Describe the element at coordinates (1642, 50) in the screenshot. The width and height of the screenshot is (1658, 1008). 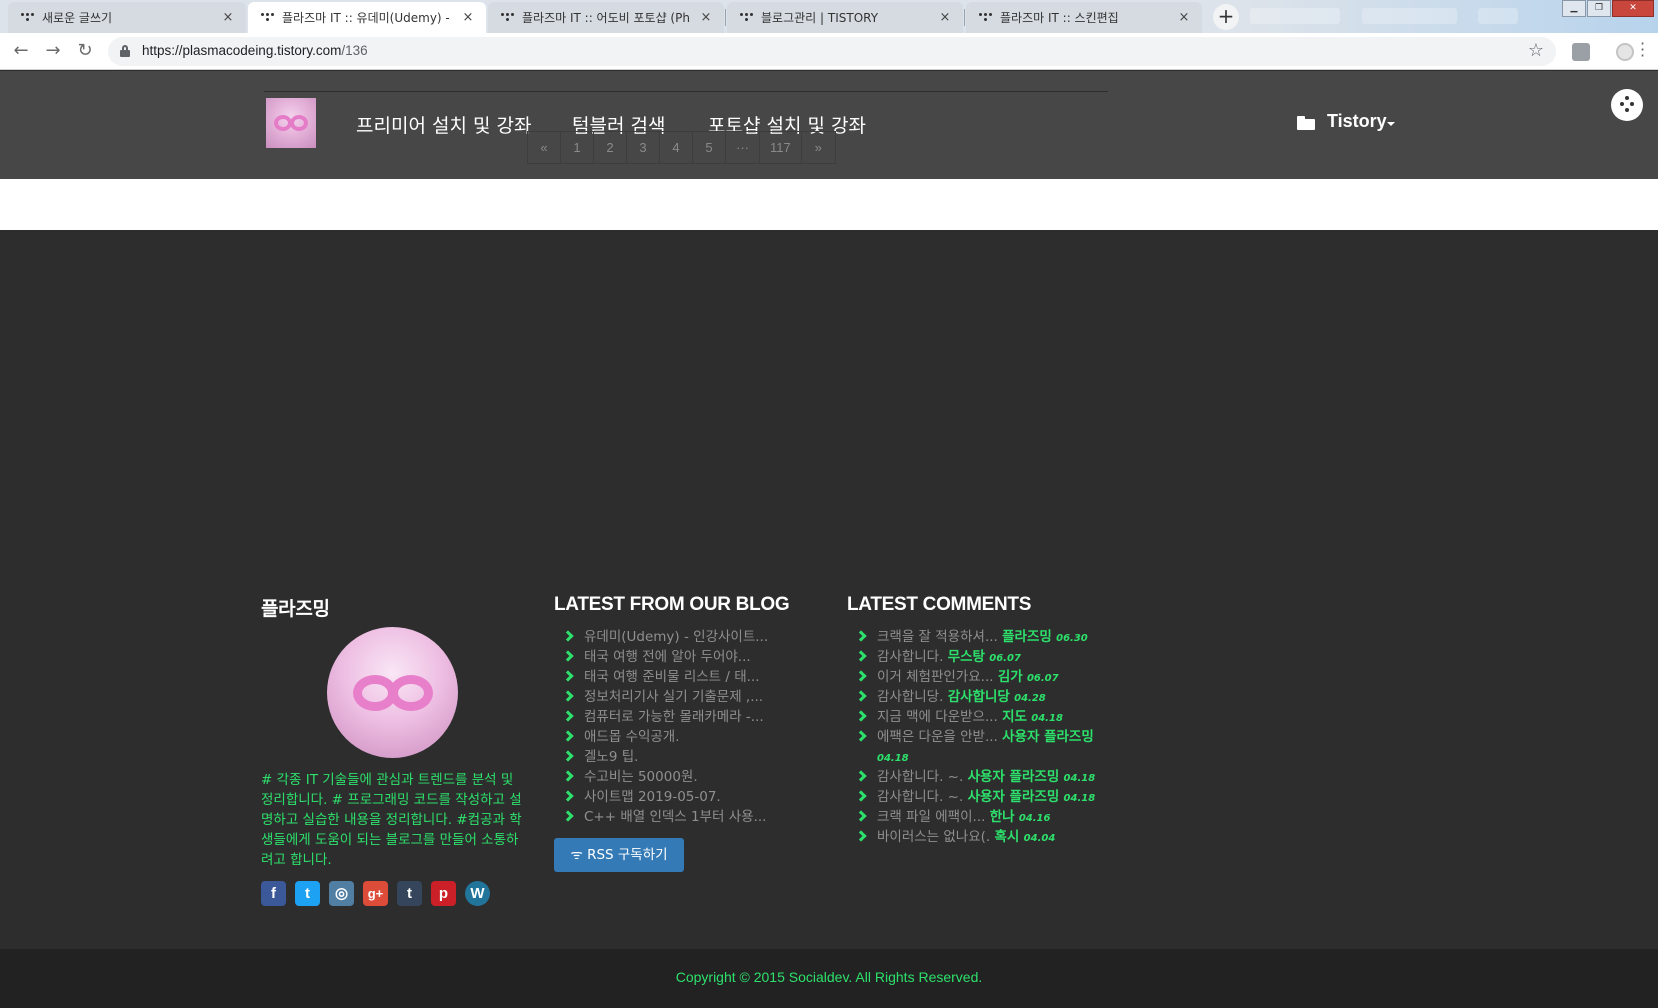
I see `browser-menu-icon: · · ·` at that location.